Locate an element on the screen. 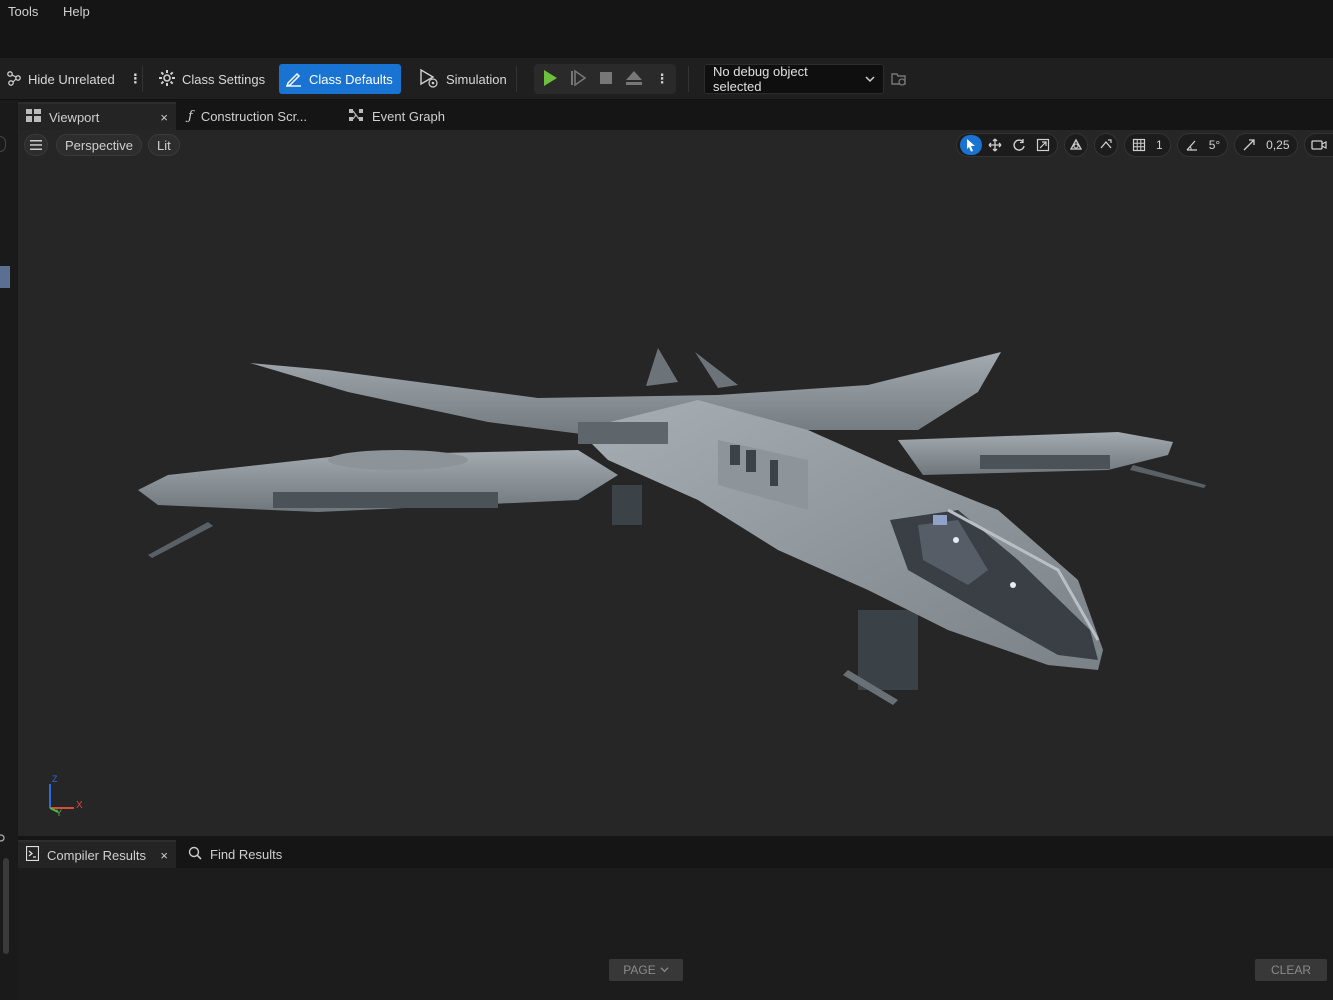 The width and height of the screenshot is (1333, 1000). play-icon is located at coordinates (550, 79).